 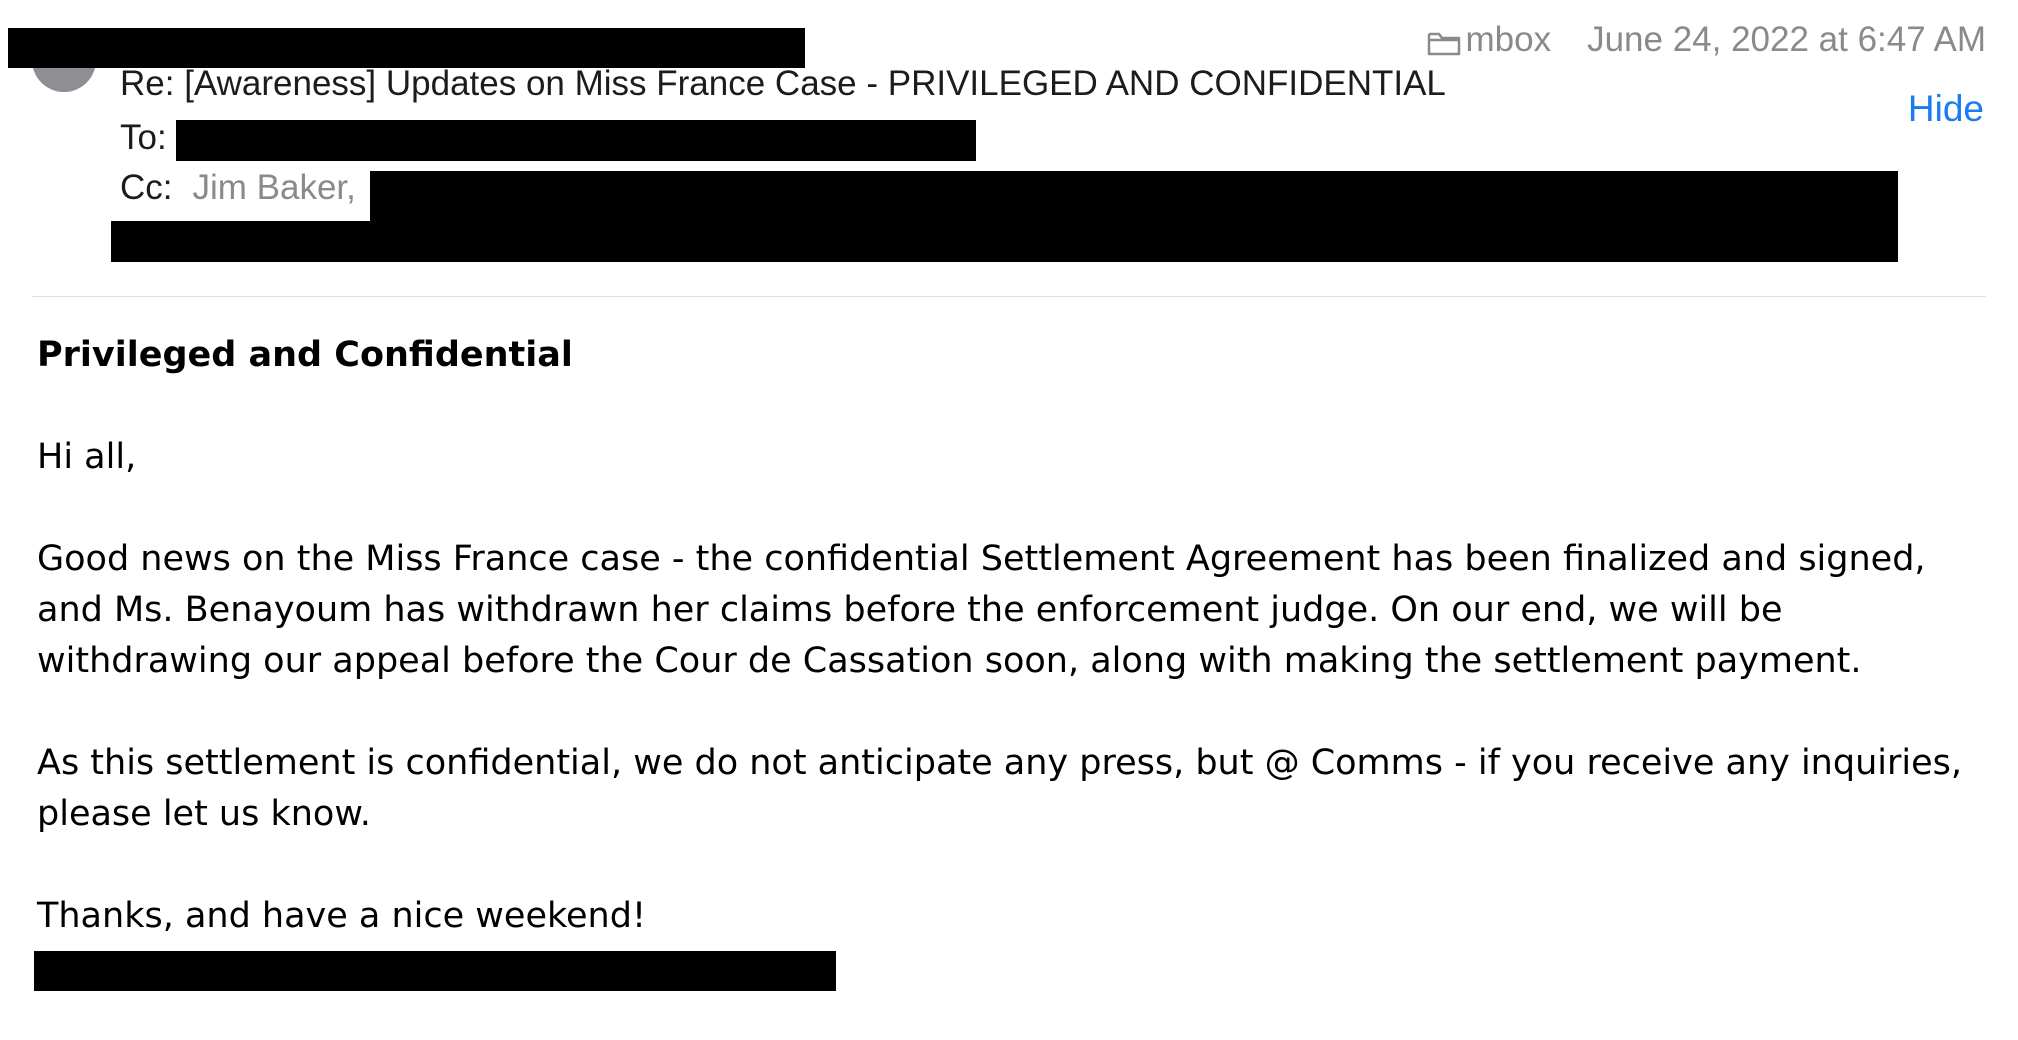 I want to click on folder-icon, so click(x=1444, y=41).